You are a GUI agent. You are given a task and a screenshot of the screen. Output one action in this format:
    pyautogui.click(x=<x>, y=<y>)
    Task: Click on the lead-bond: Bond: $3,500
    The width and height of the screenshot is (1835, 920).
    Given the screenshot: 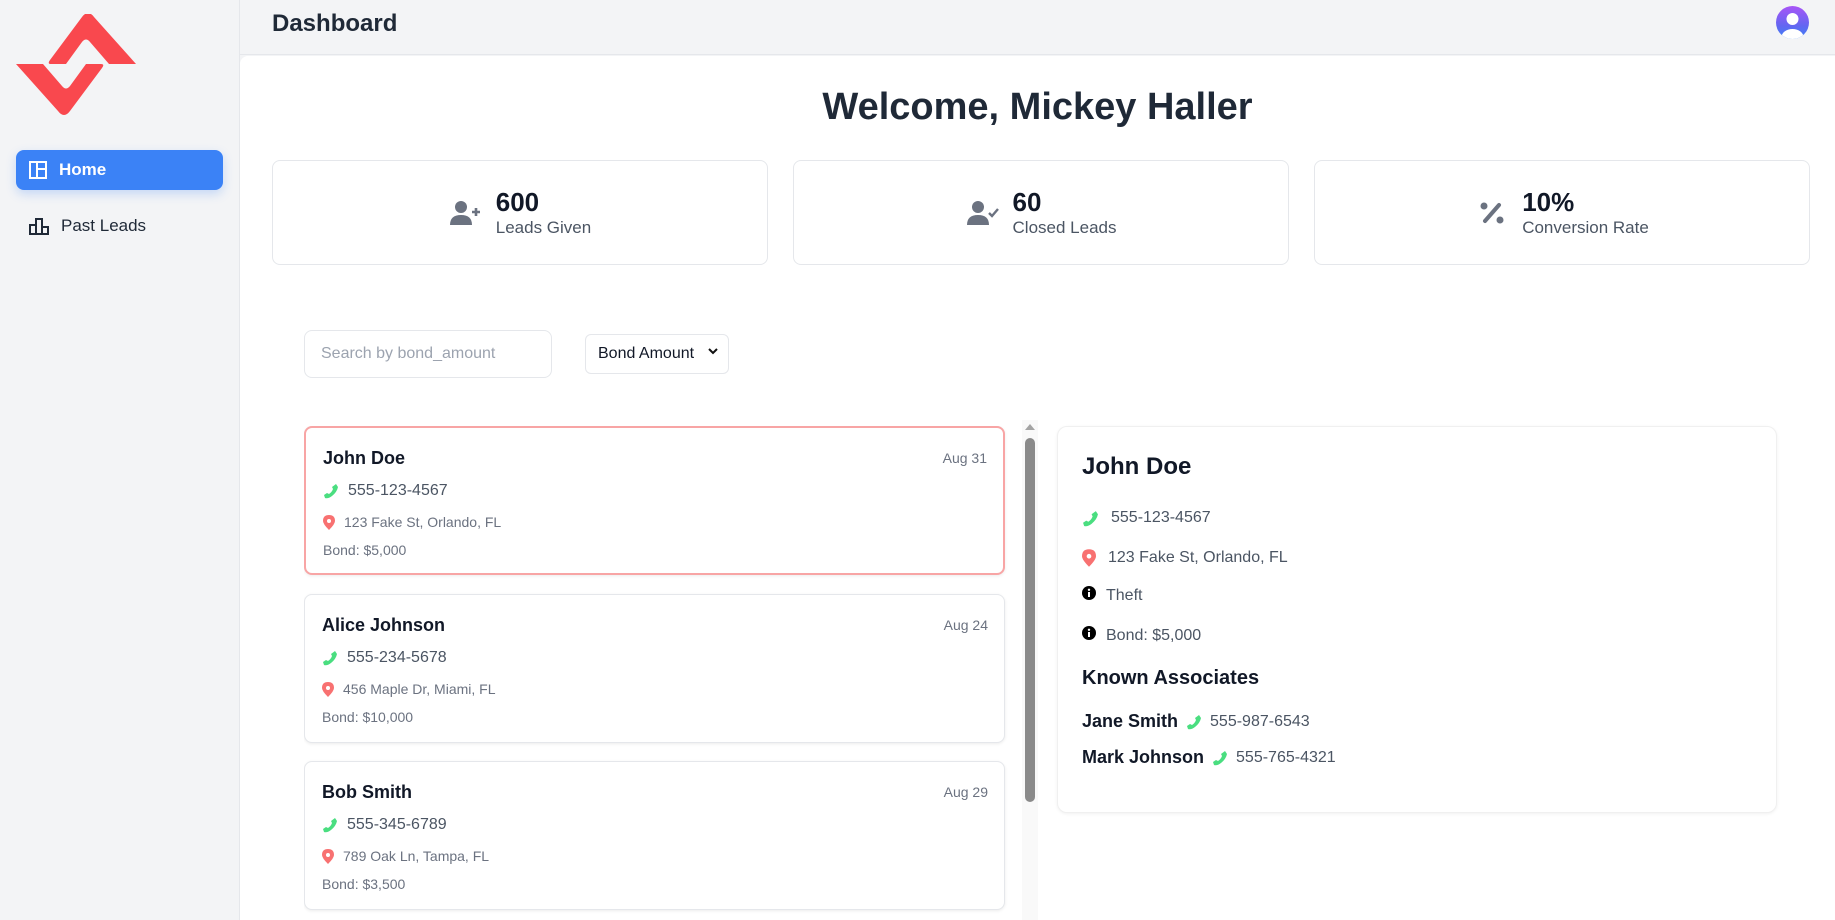 What is the action you would take?
    pyautogui.click(x=364, y=884)
    